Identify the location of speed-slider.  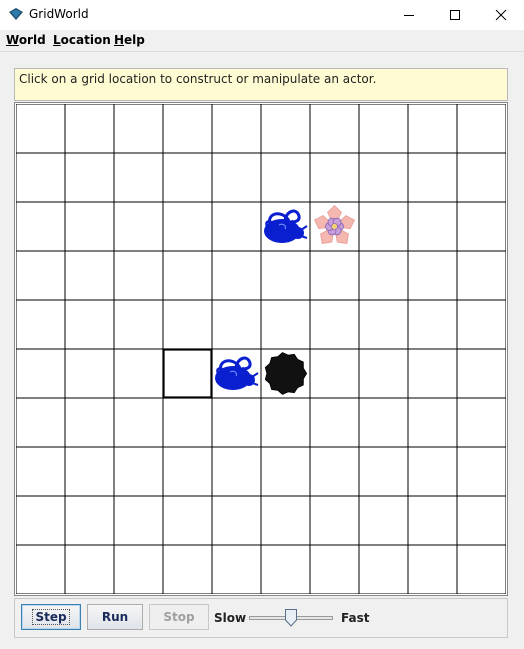
(291, 618).